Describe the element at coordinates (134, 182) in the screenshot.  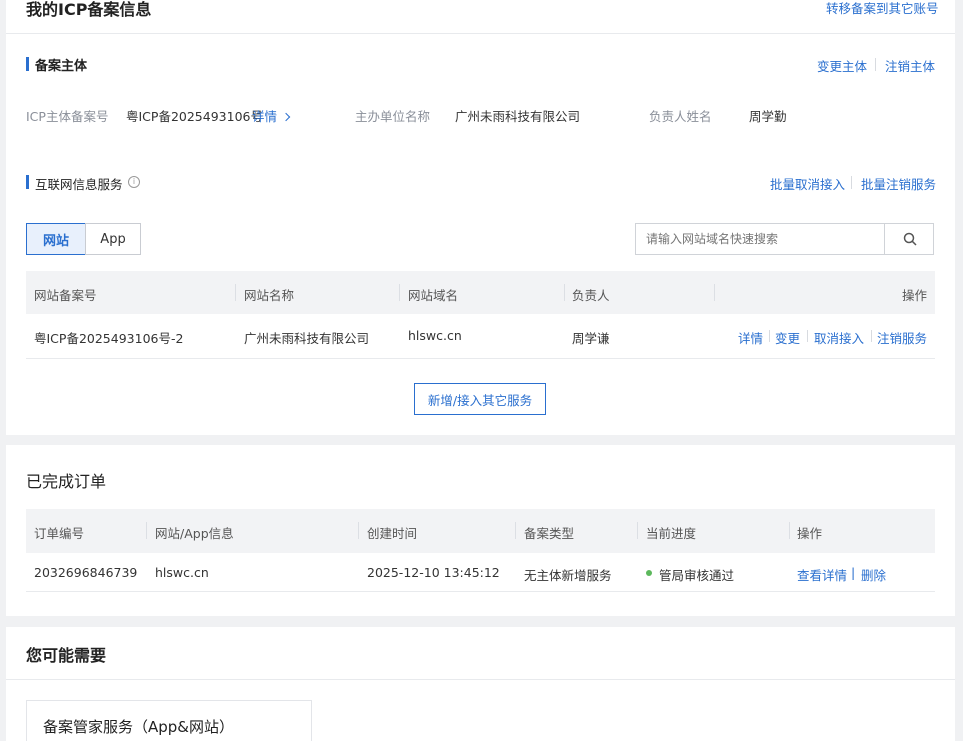
I see `info-icon: i` at that location.